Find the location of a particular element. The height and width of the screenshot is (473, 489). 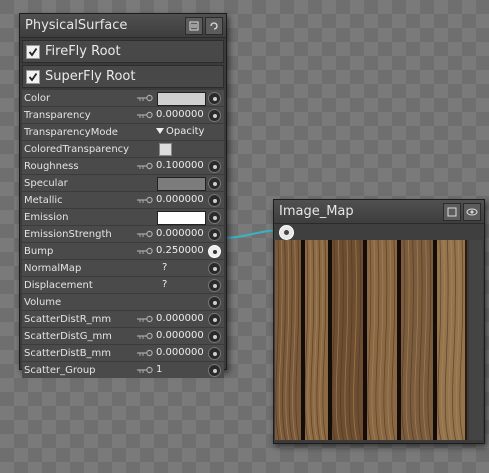

property-row: Emission is located at coordinates (123, 217).